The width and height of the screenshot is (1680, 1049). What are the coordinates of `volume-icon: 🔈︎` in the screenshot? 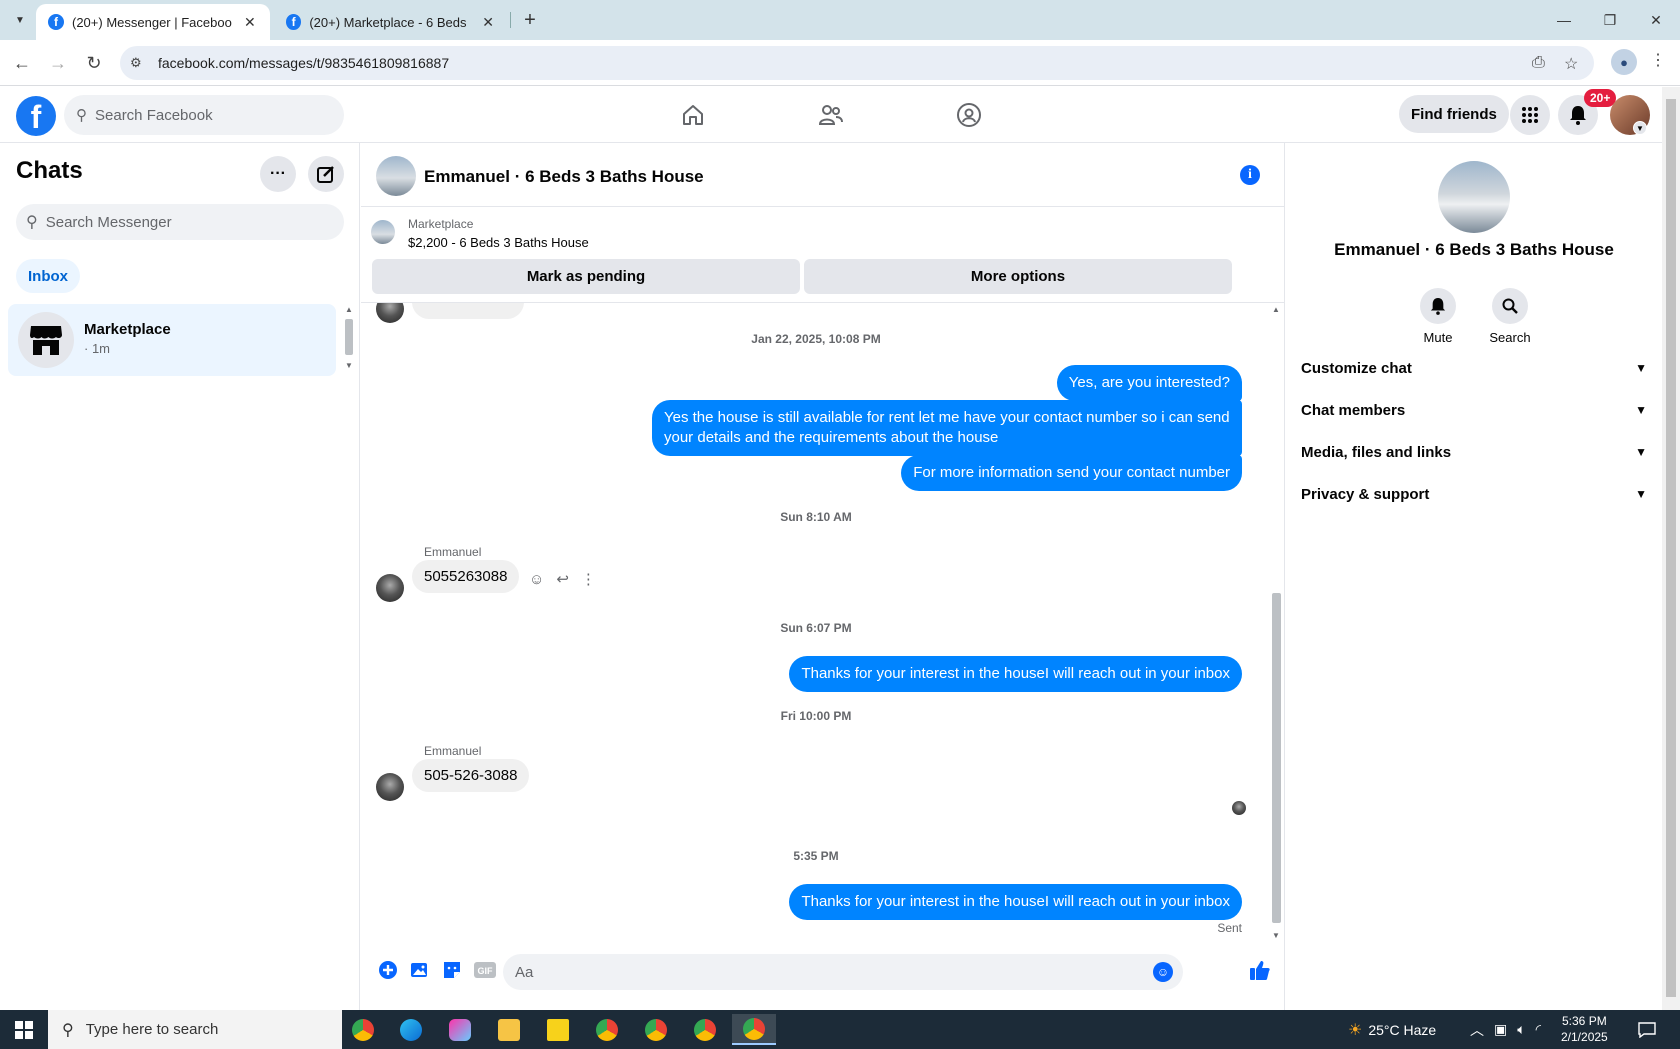 It's located at (1521, 1029).